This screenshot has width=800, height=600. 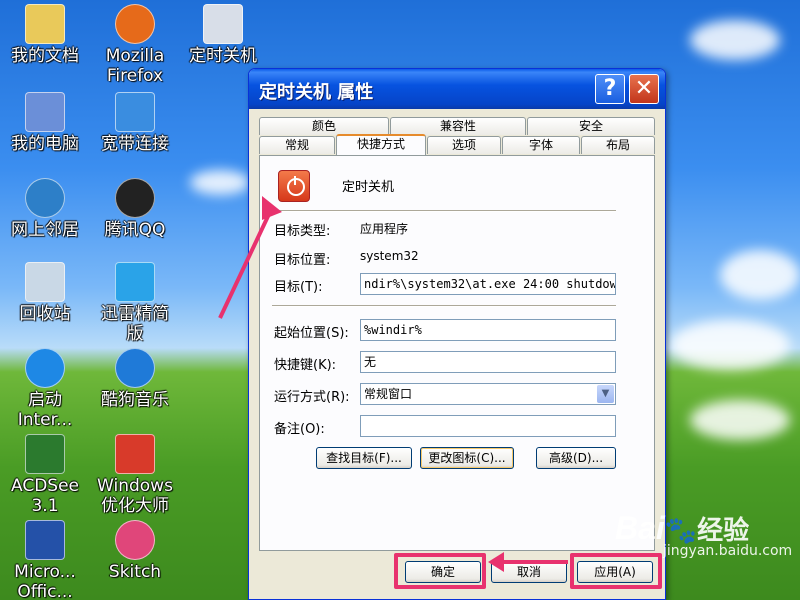 I want to click on power-icon, so click(x=294, y=186).